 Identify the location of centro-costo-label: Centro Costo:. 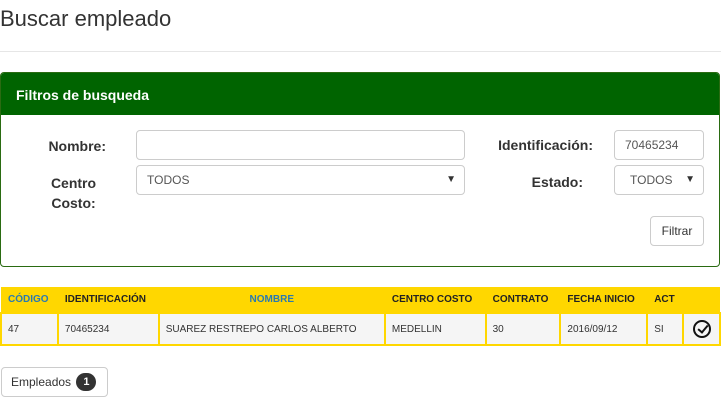
(73, 193).